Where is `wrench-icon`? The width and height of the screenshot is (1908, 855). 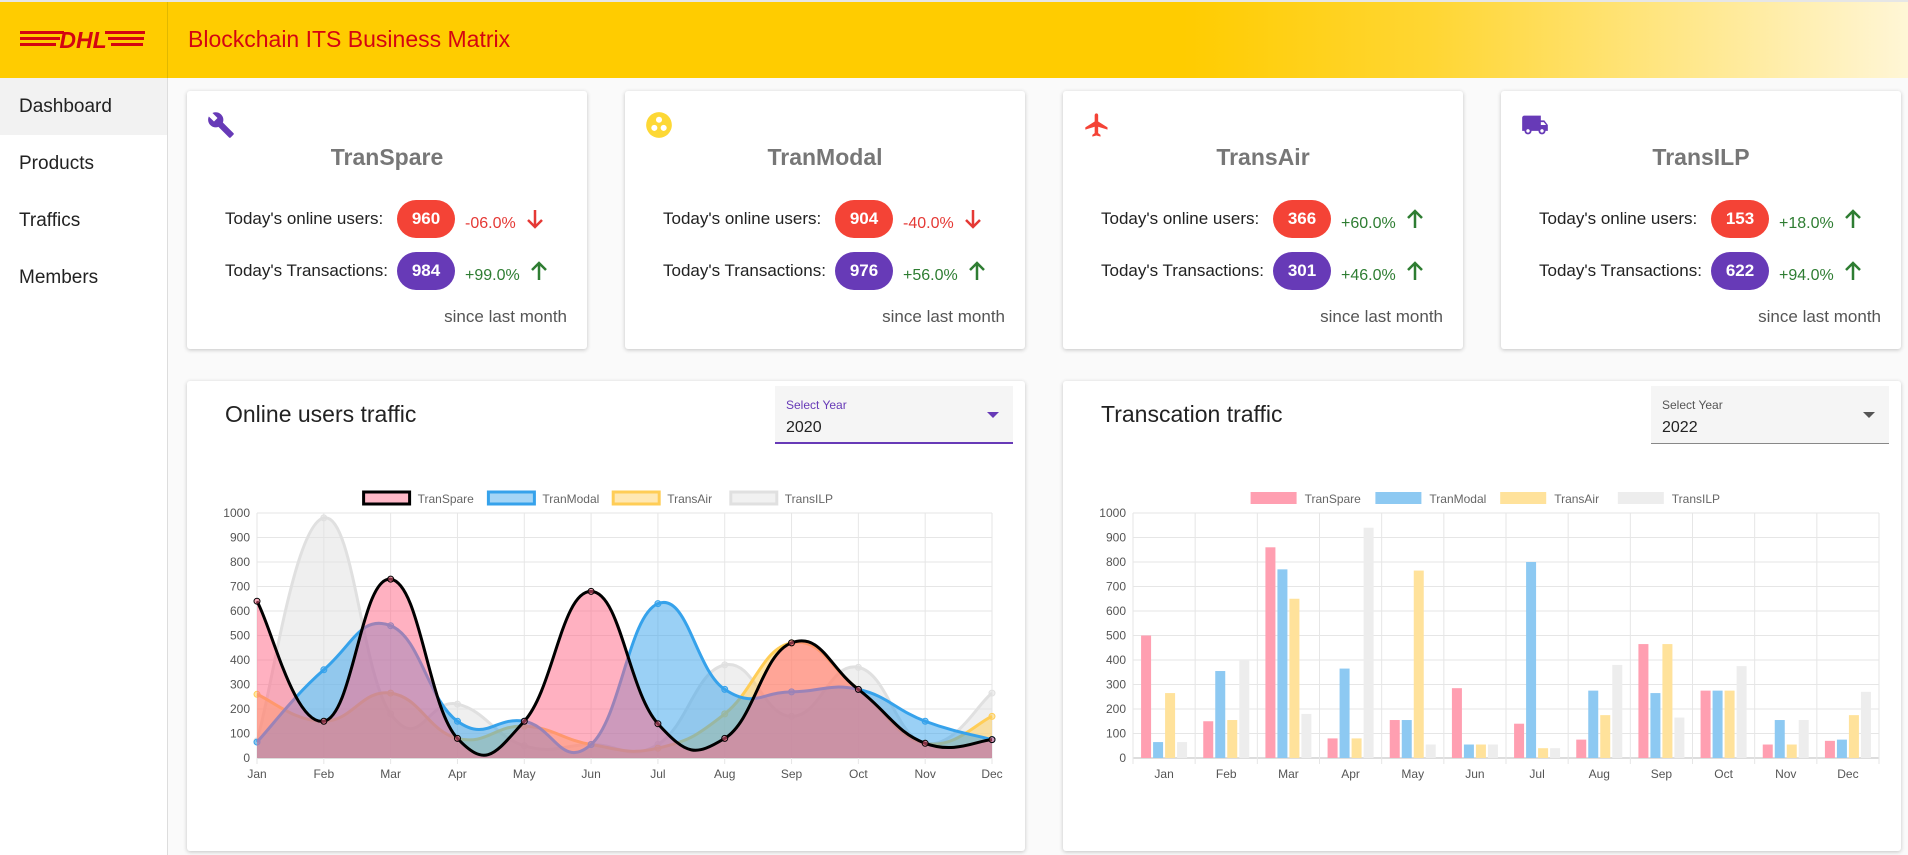
wrench-icon is located at coordinates (221, 125).